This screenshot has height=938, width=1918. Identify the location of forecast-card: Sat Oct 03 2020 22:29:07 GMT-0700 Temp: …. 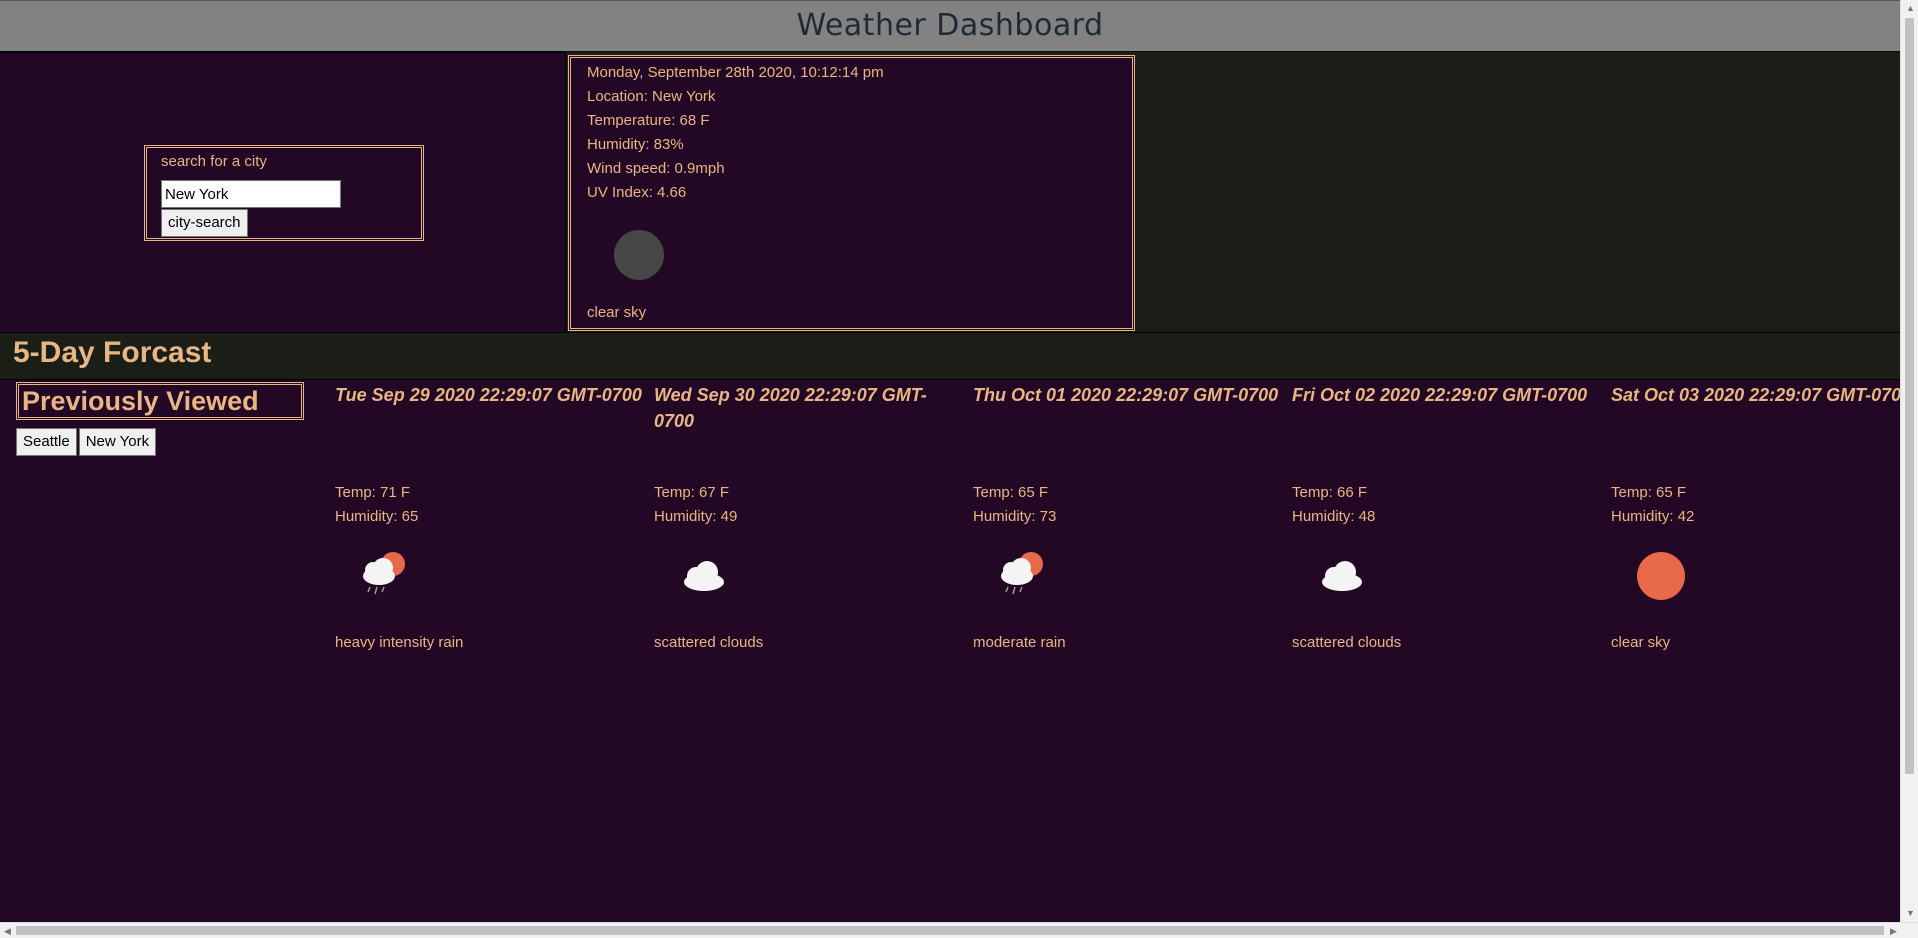
(1755, 525).